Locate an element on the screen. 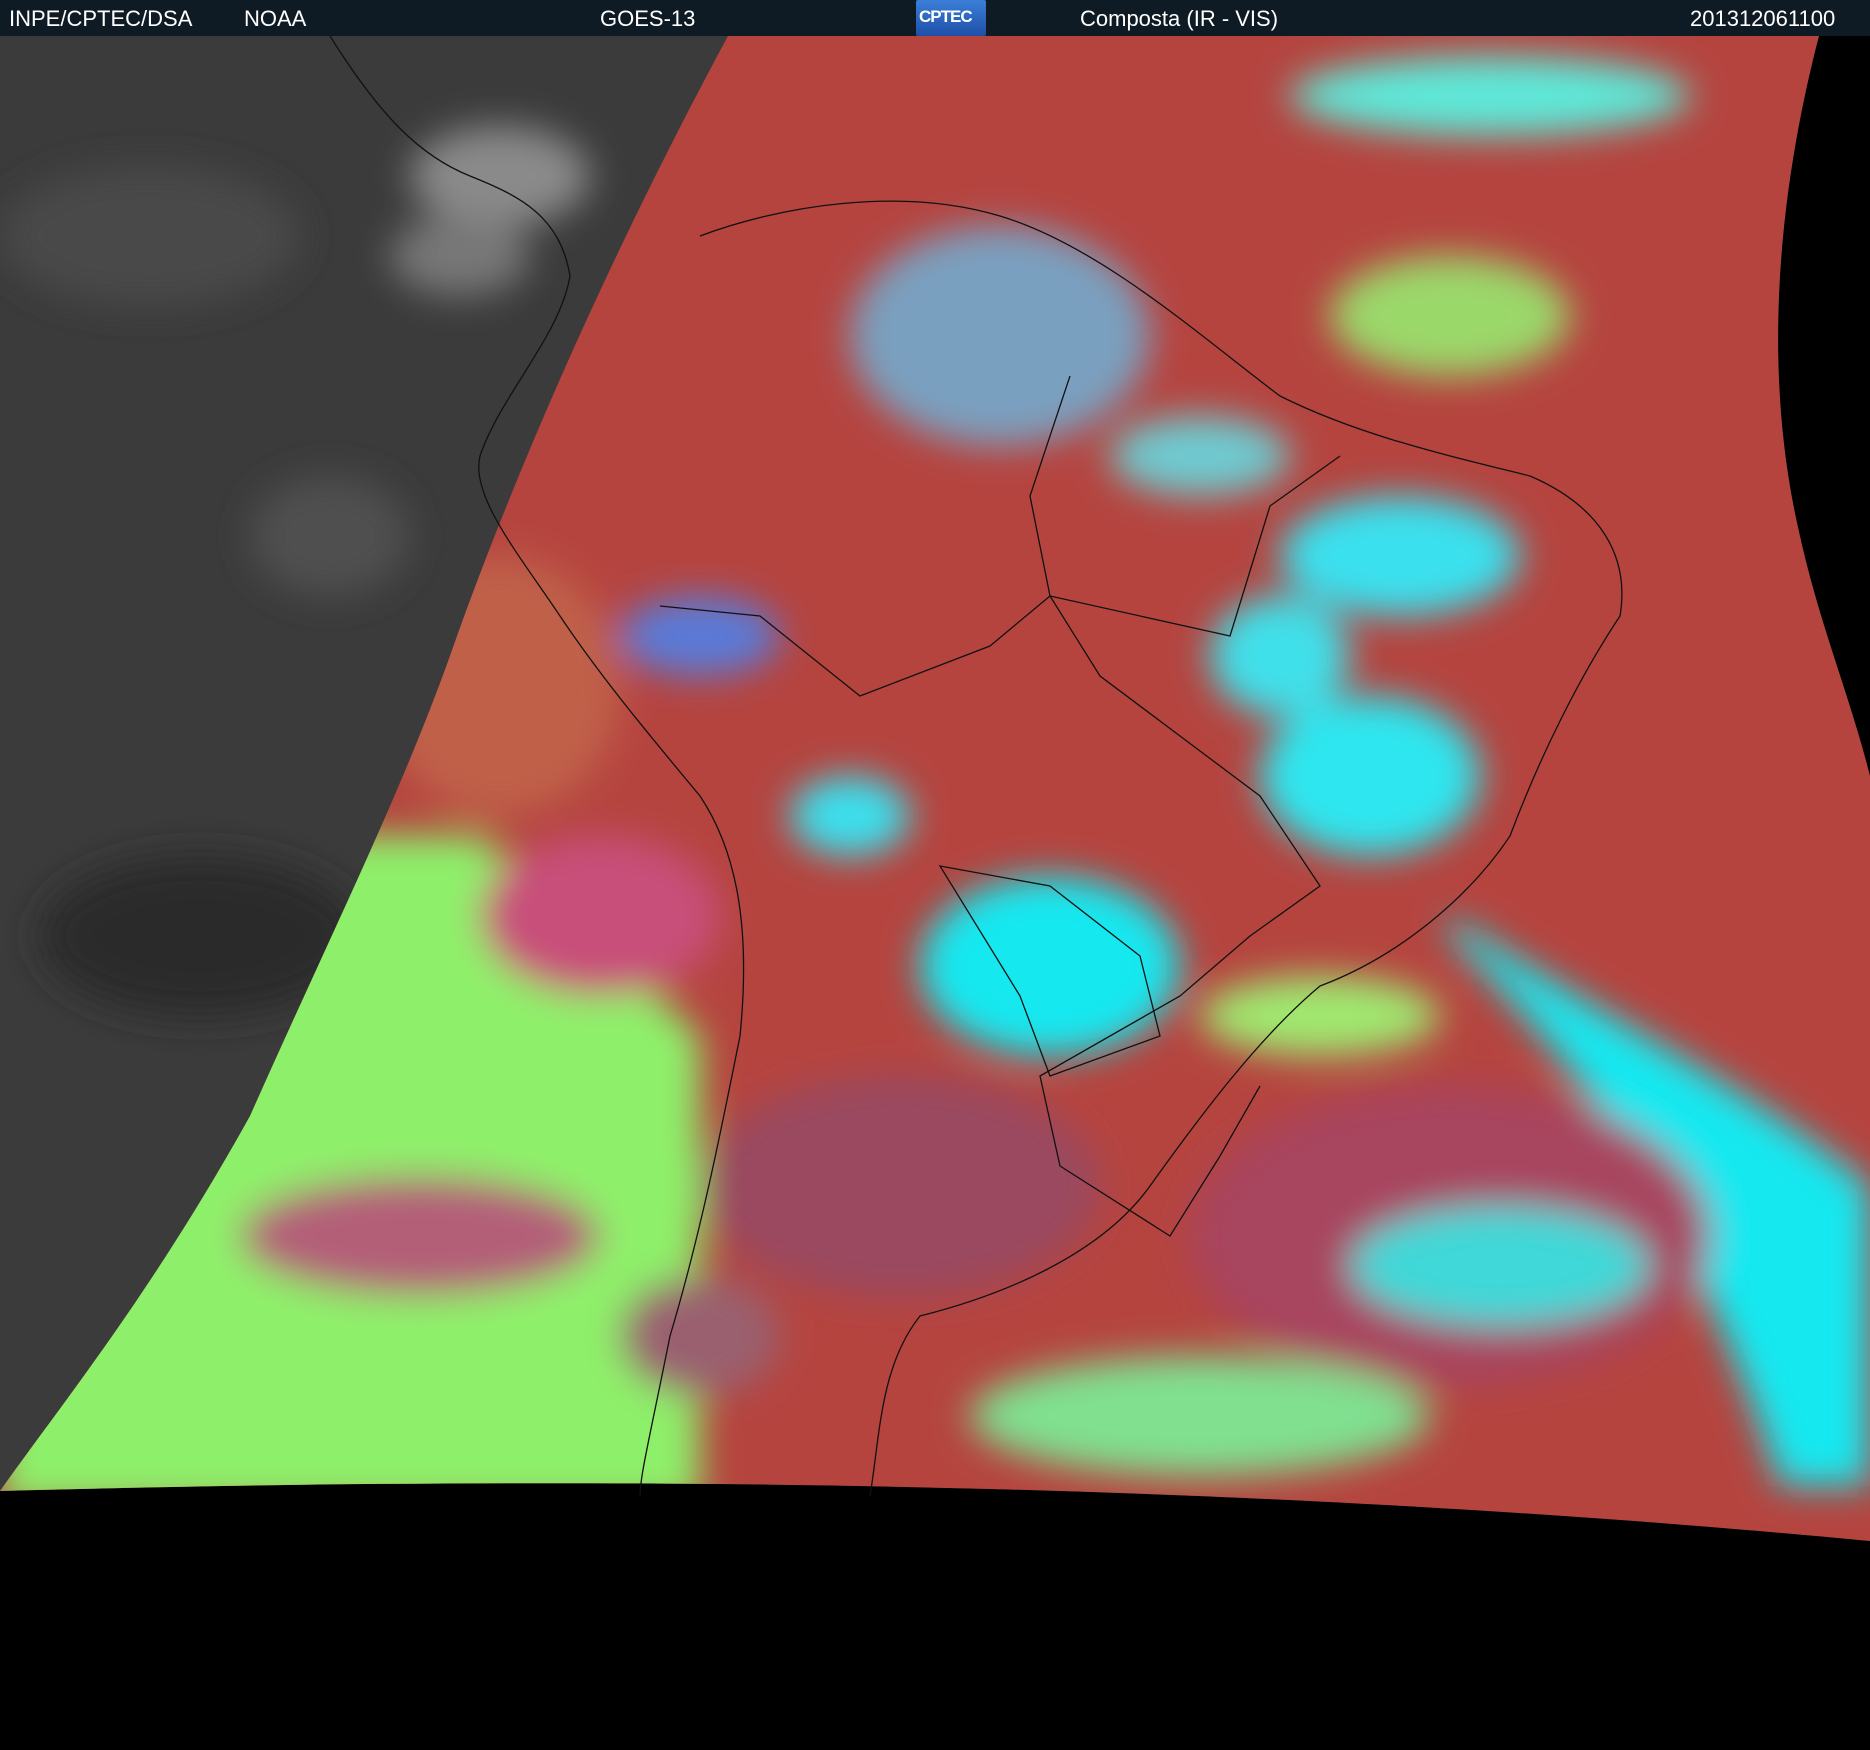 The width and height of the screenshot is (1870, 1750). timestamp-label: 201312061100 is located at coordinates (1763, 18).